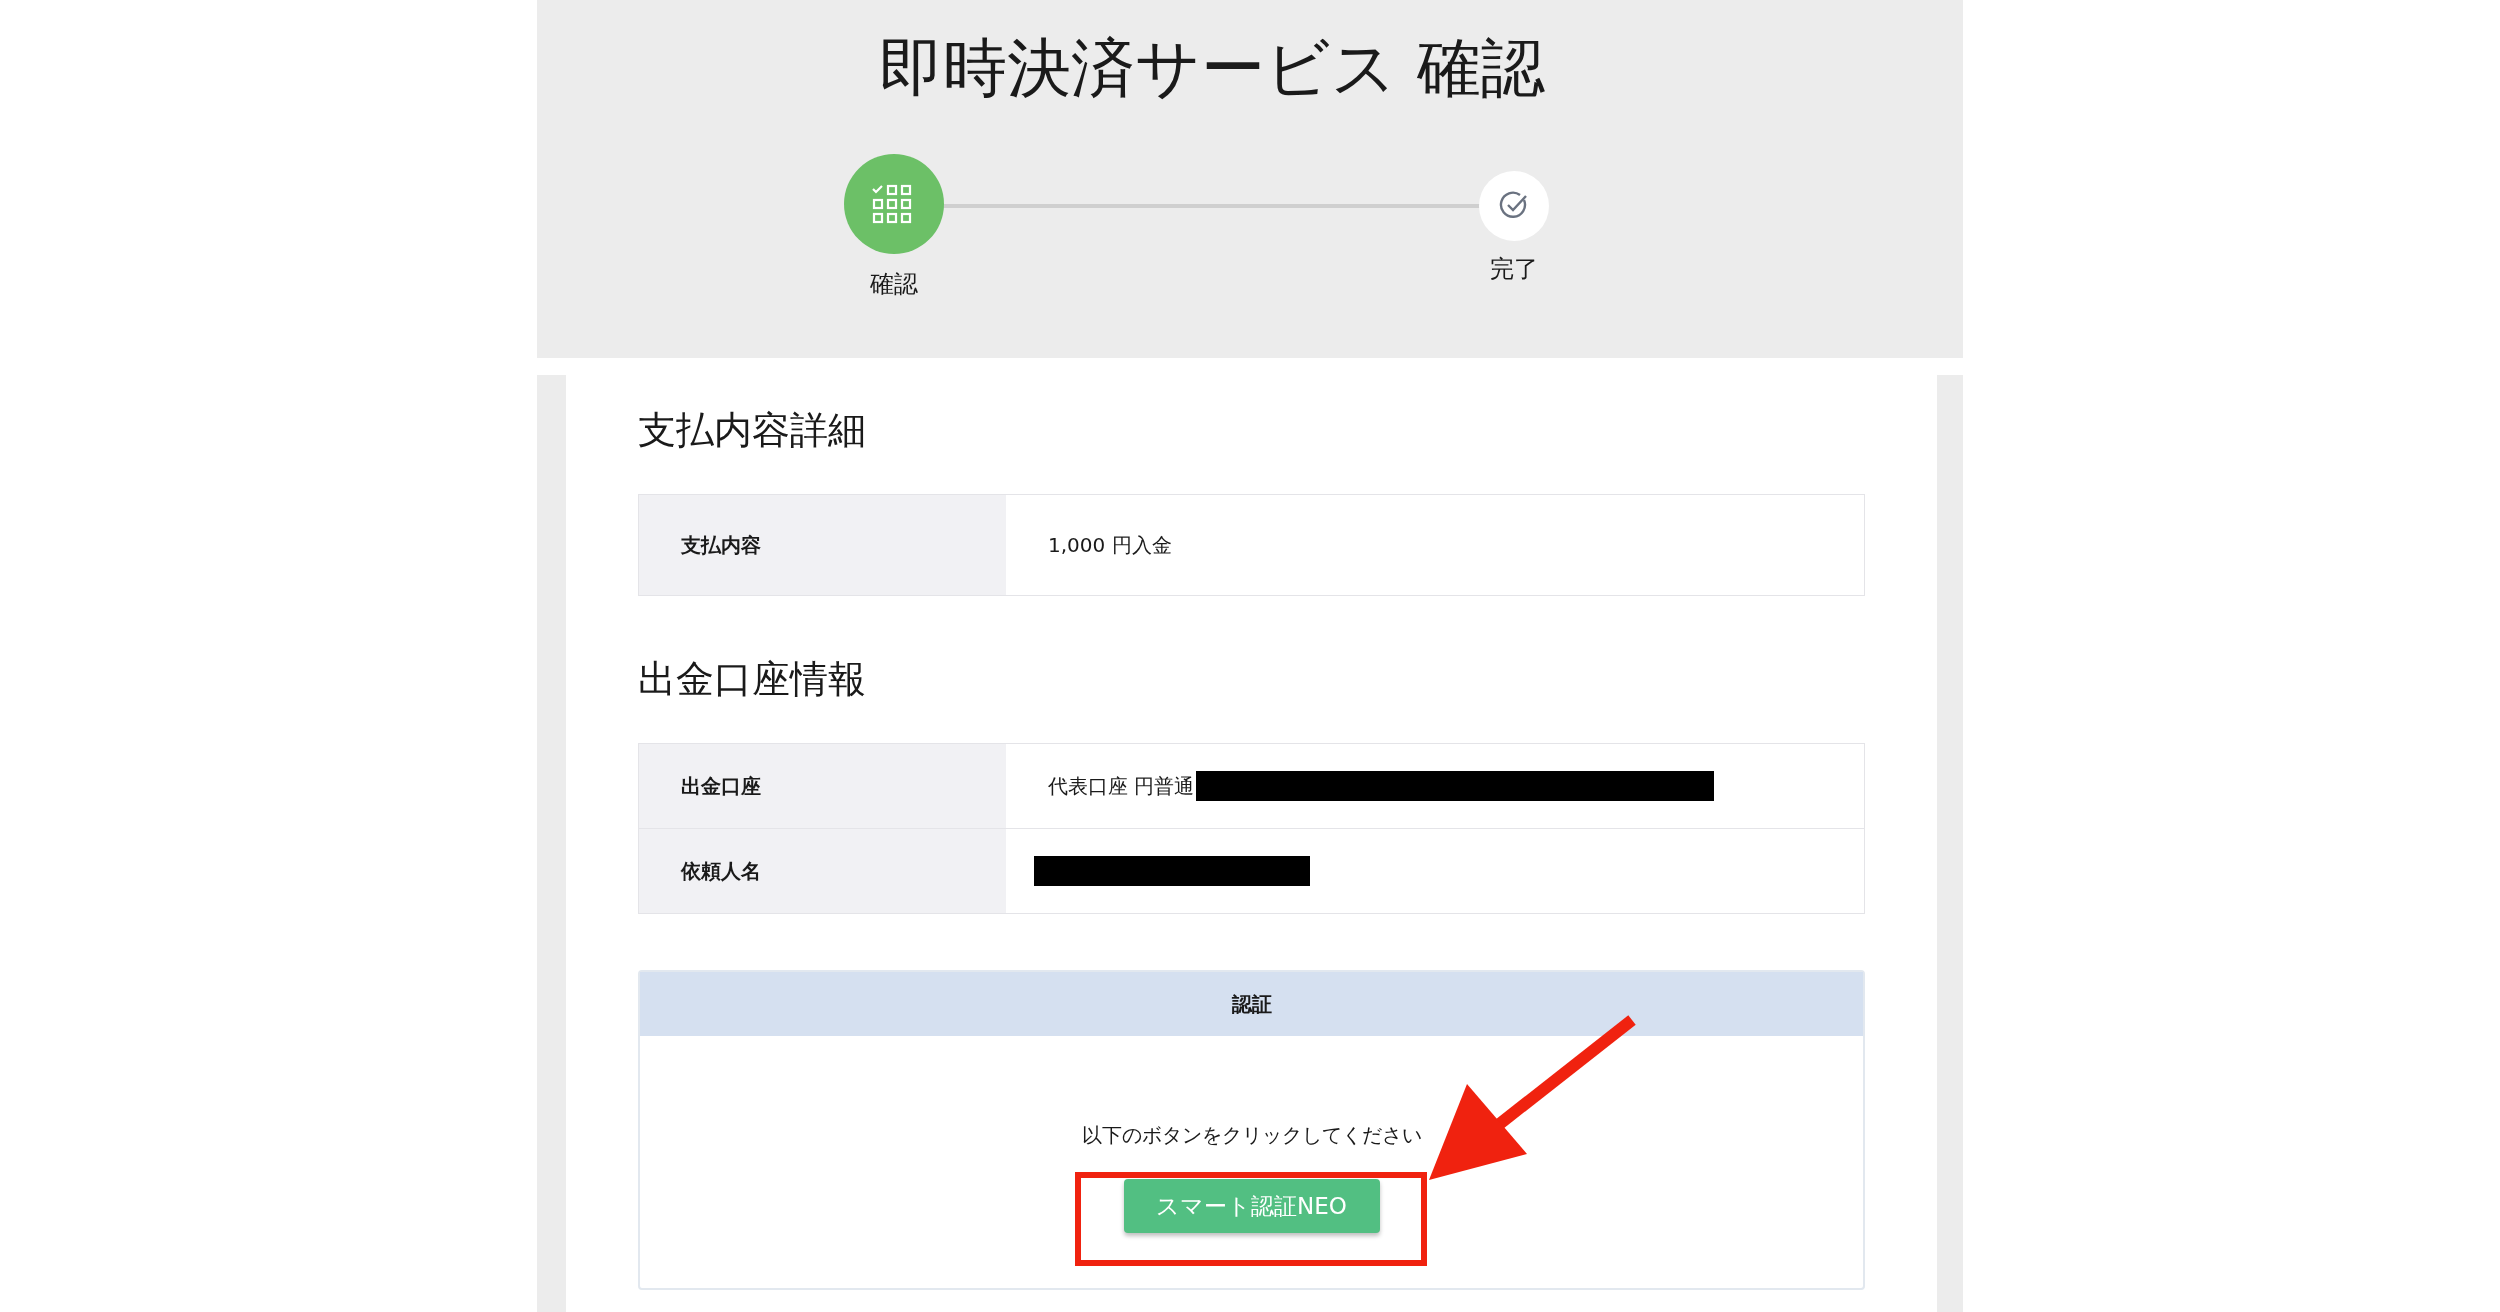 This screenshot has width=2500, height=1312. I want to click on page-title: 即時決済サービス 確認, so click(1212, 68).